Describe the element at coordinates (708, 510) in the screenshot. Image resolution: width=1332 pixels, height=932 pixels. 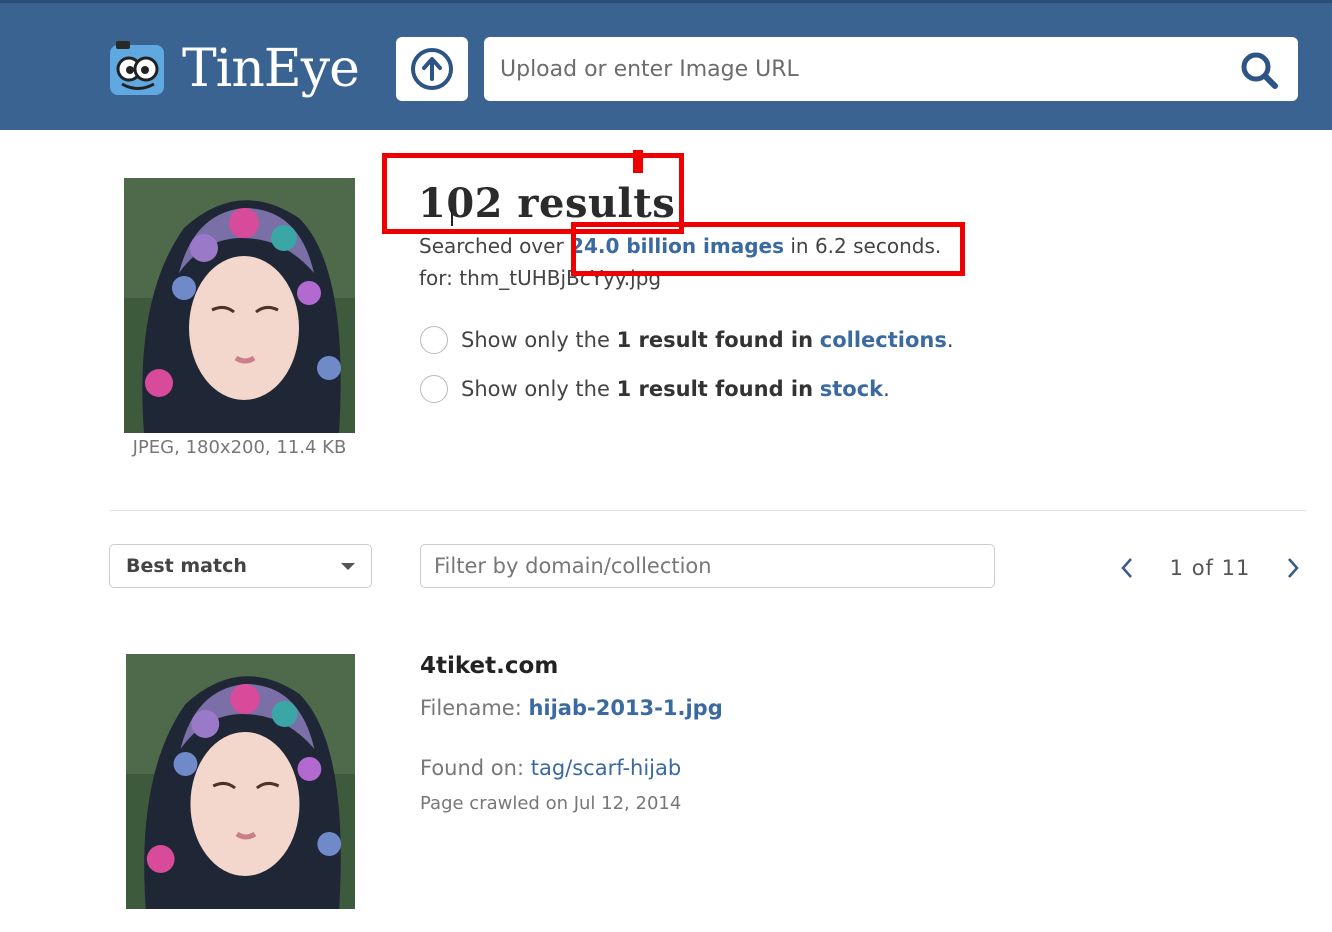
I see `divider` at that location.